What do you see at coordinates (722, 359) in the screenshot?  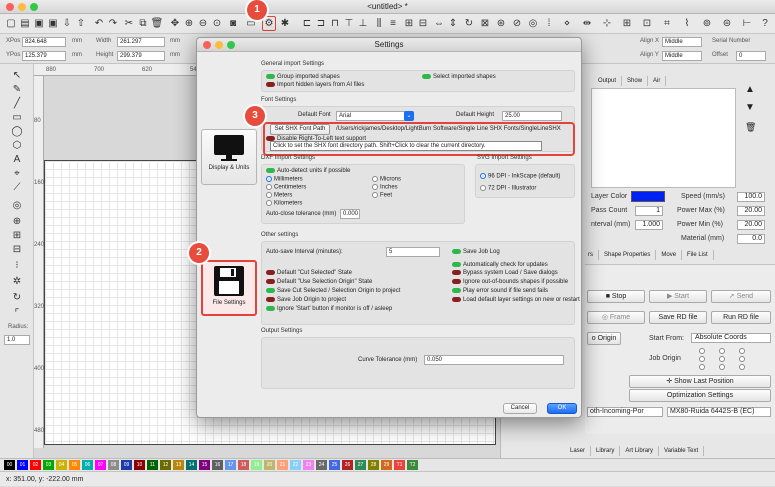 I see `origin-radio-mc` at bounding box center [722, 359].